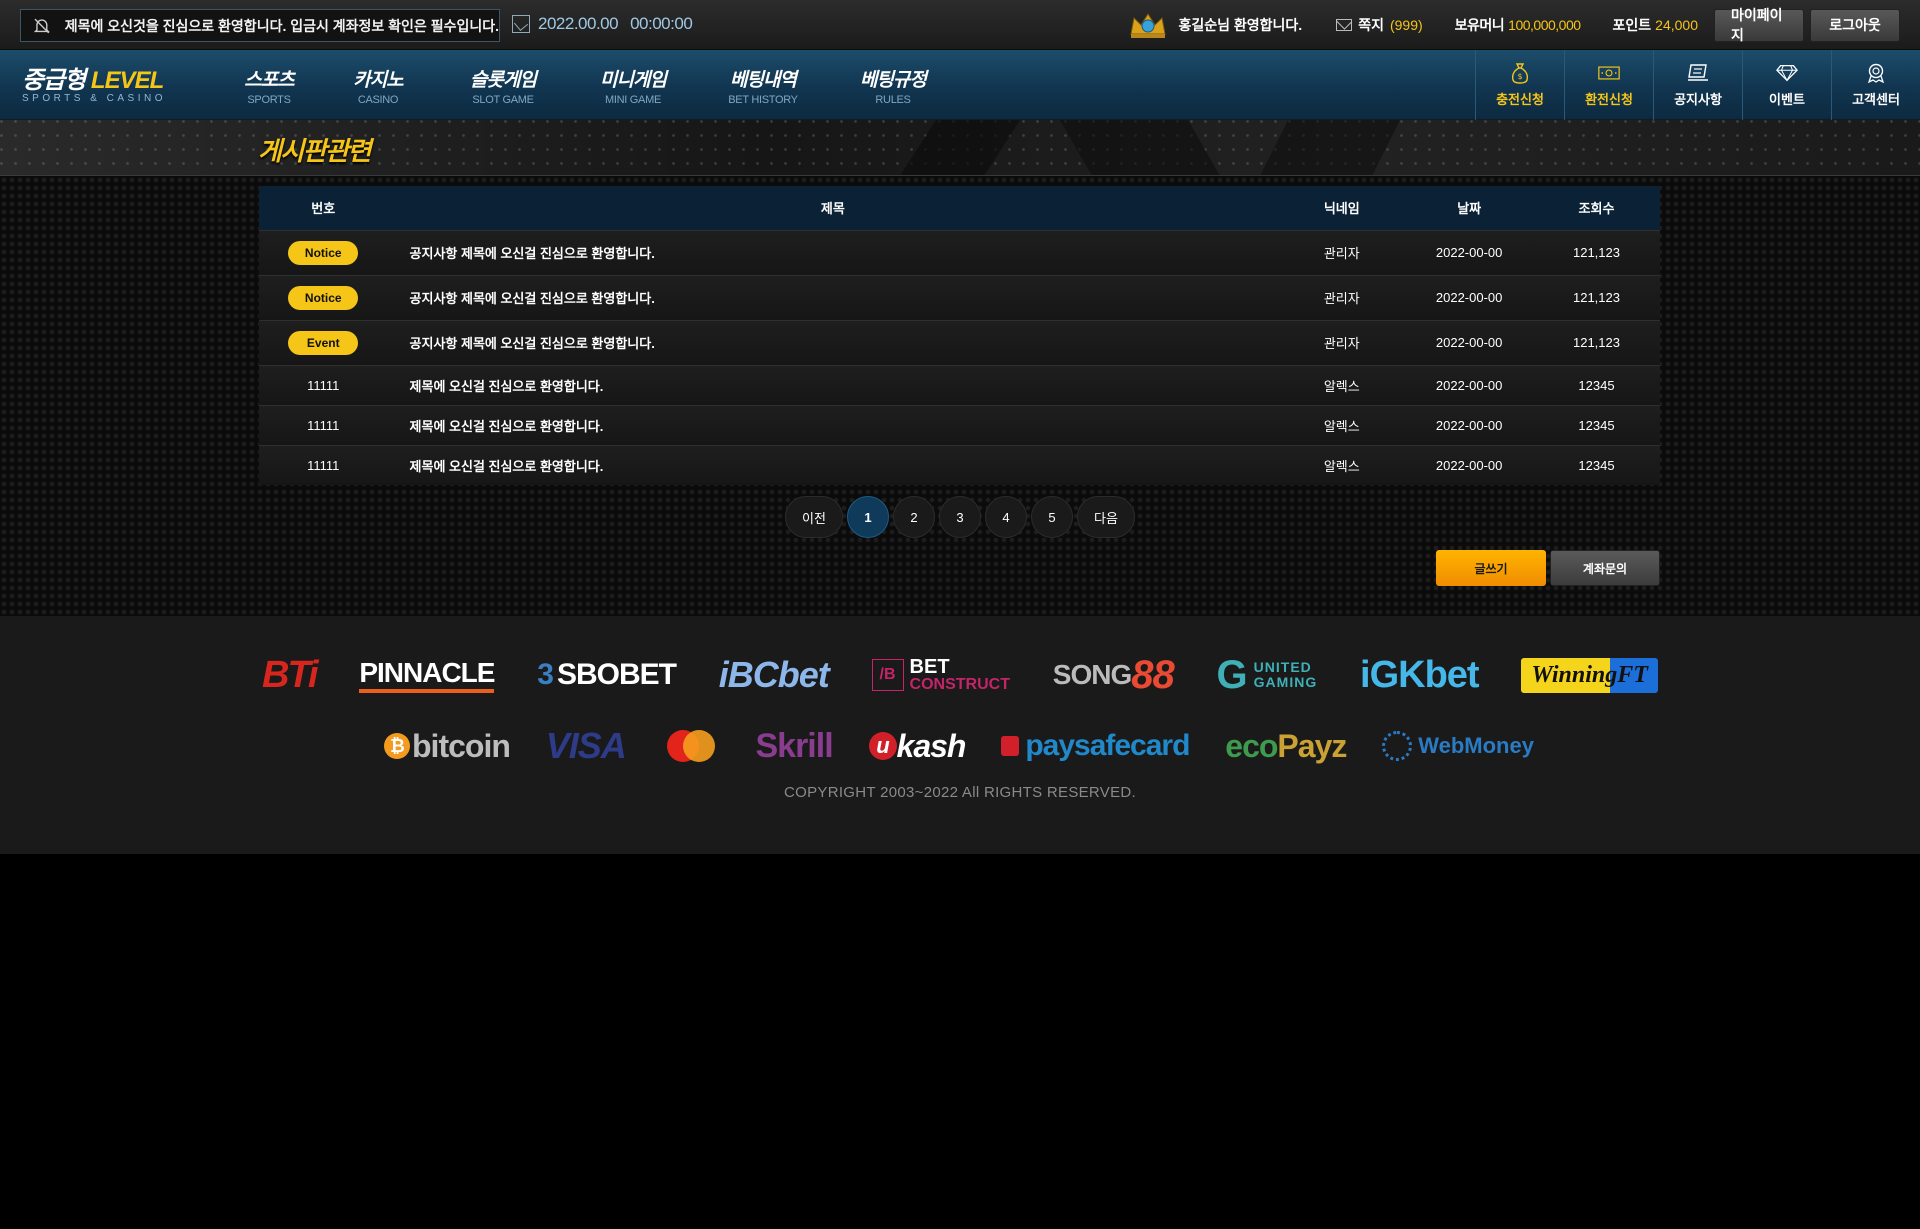  Describe the element at coordinates (763, 99) in the screenshot. I see `nav-item-sublabel: BET HISTORY` at that location.